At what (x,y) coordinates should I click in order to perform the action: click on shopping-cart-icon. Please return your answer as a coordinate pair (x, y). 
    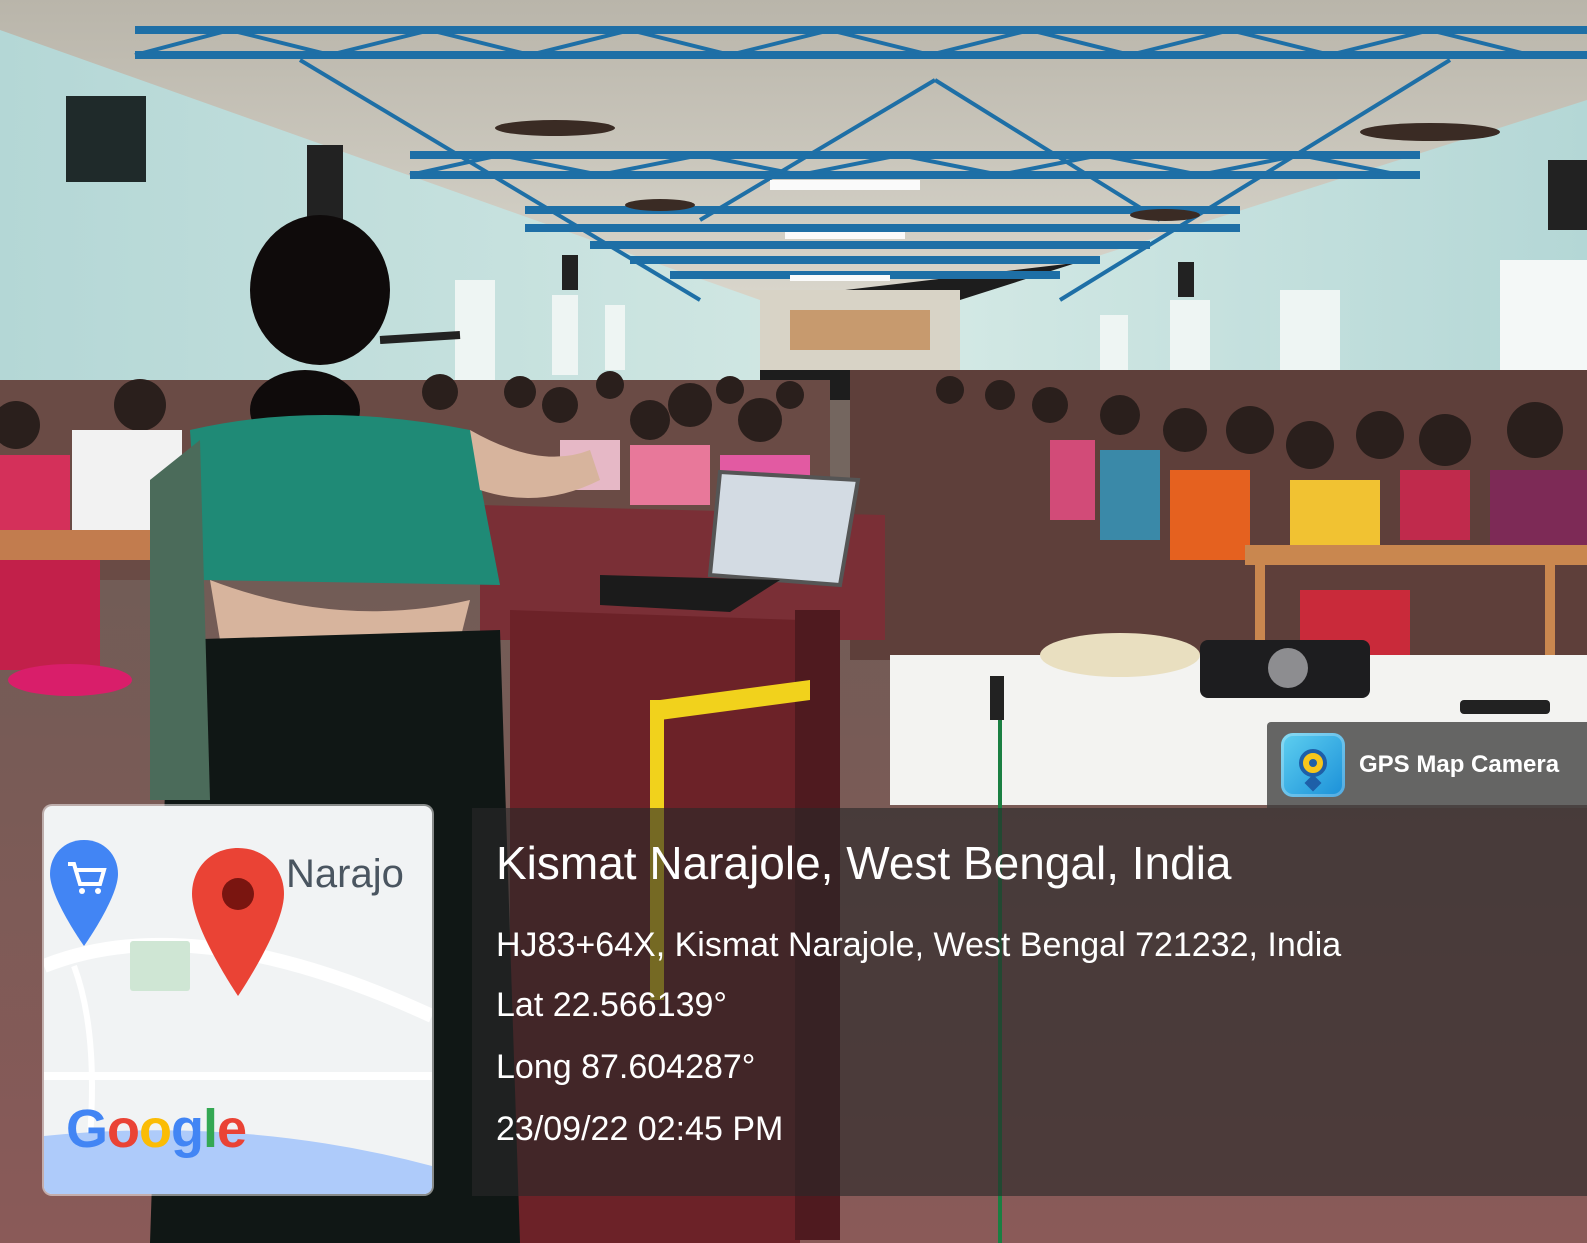
    Looking at the image, I should click on (84, 893).